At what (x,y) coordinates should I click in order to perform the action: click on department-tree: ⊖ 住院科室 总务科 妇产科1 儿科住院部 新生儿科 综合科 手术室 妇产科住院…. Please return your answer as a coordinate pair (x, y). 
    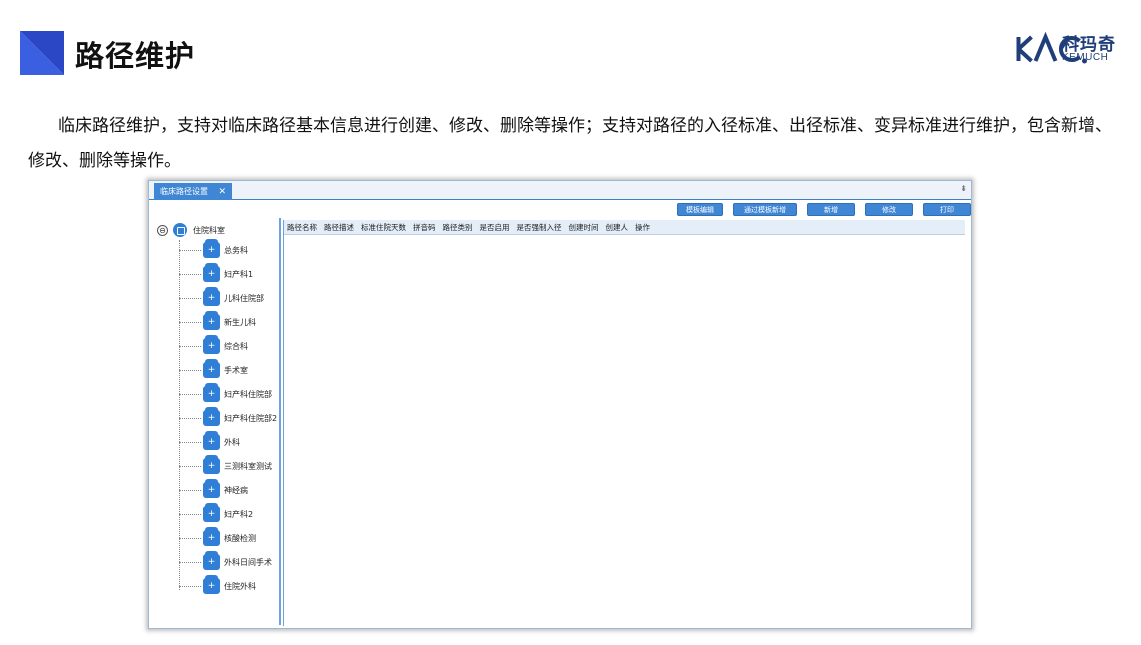
    Looking at the image, I should click on (218, 421).